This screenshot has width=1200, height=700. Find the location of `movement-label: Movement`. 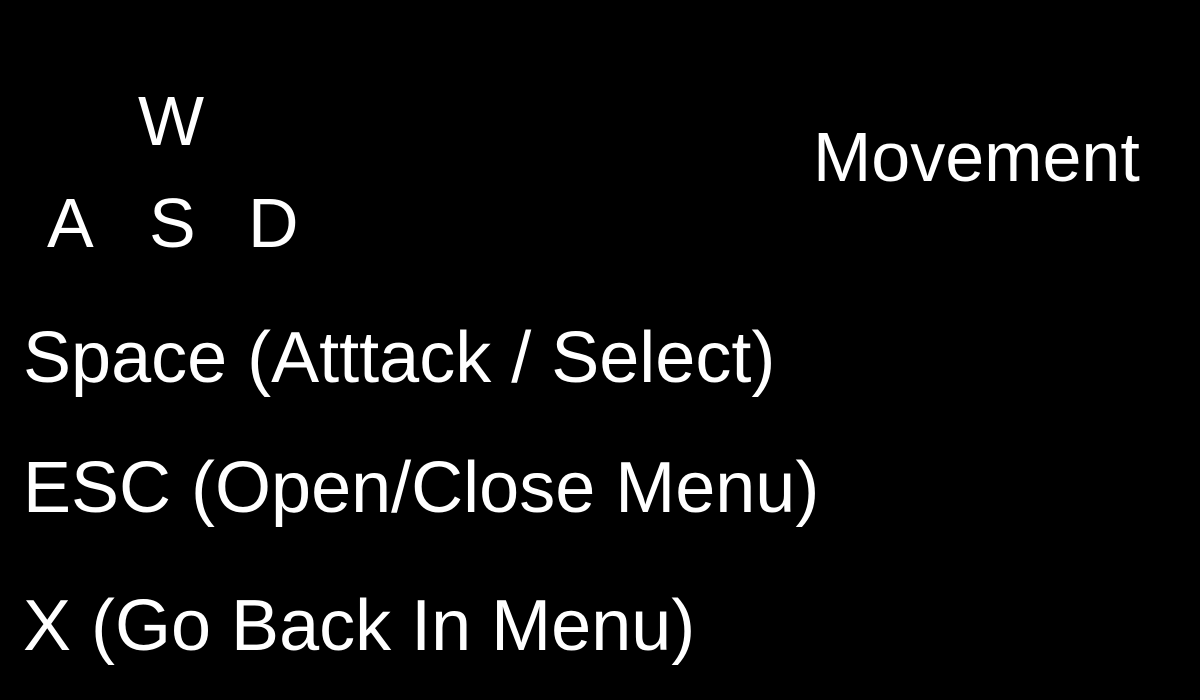

movement-label: Movement is located at coordinates (976, 157).